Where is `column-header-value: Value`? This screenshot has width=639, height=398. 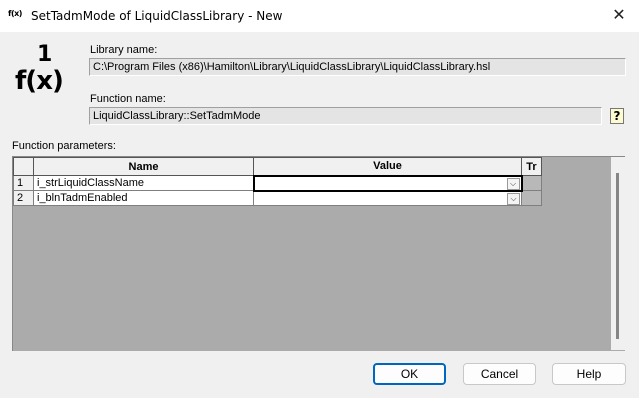
column-header-value: Value is located at coordinates (387, 166).